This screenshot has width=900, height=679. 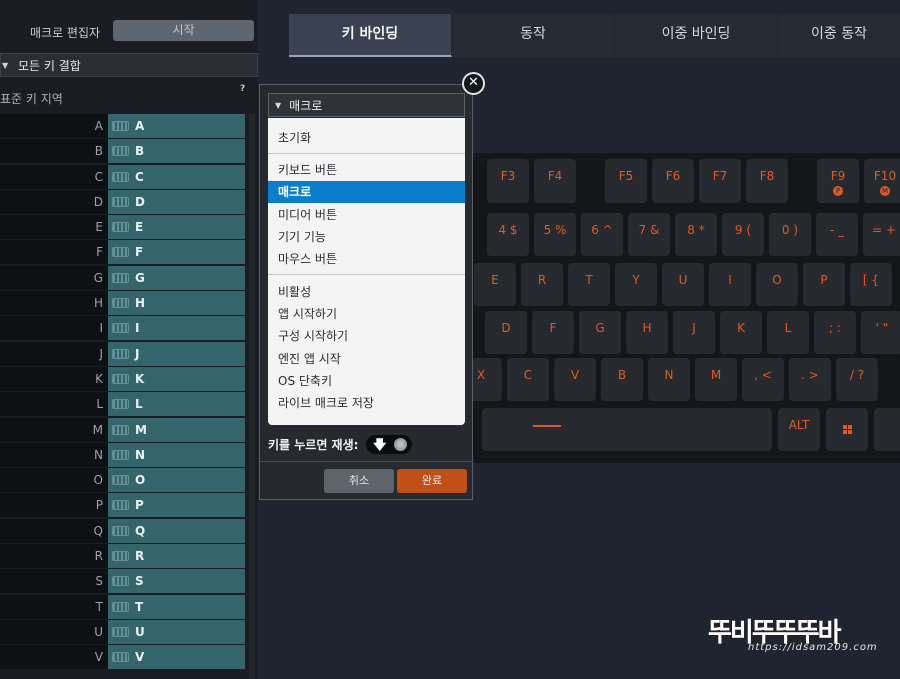 I want to click on close-icon: ✕, so click(x=473, y=83).